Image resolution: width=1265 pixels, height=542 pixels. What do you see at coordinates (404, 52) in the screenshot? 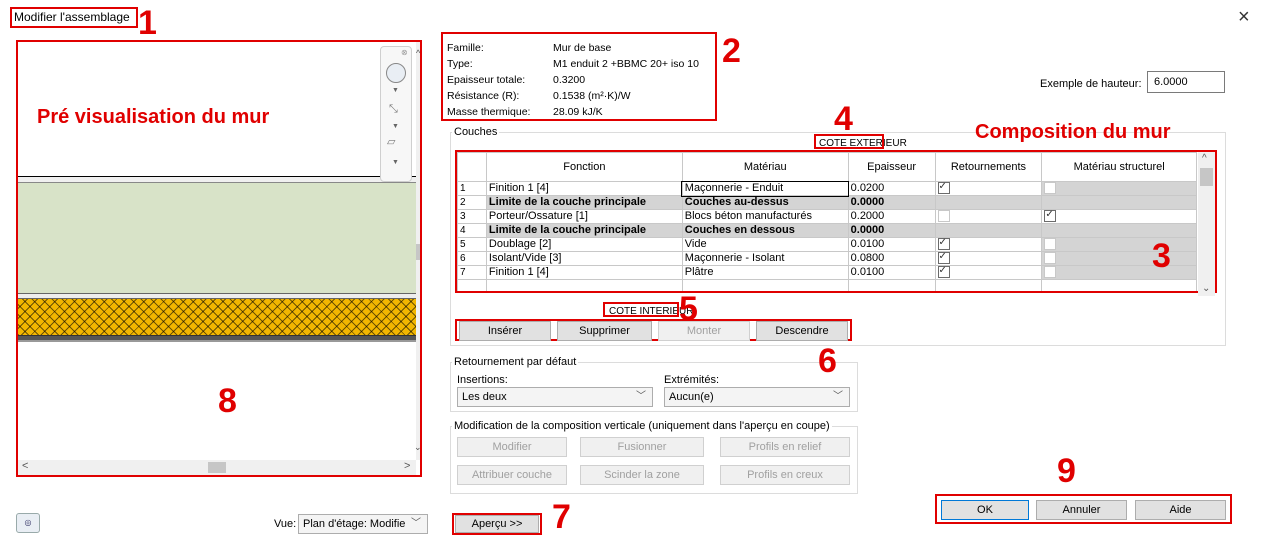
I see `nav-close-icon: ⊗` at bounding box center [404, 52].